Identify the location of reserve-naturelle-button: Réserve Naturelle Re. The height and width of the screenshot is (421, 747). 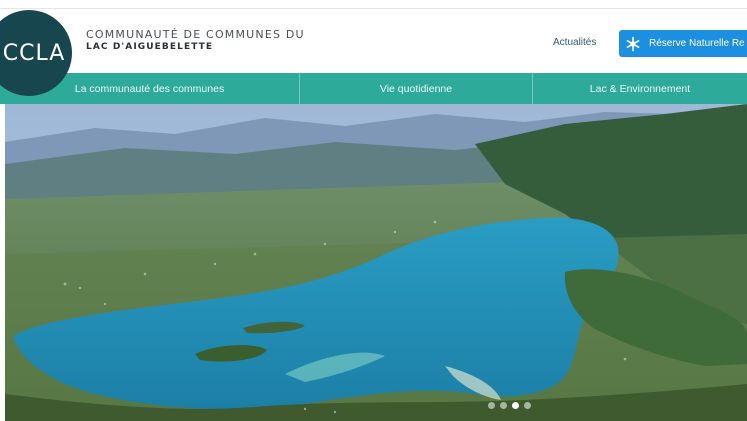
(683, 43).